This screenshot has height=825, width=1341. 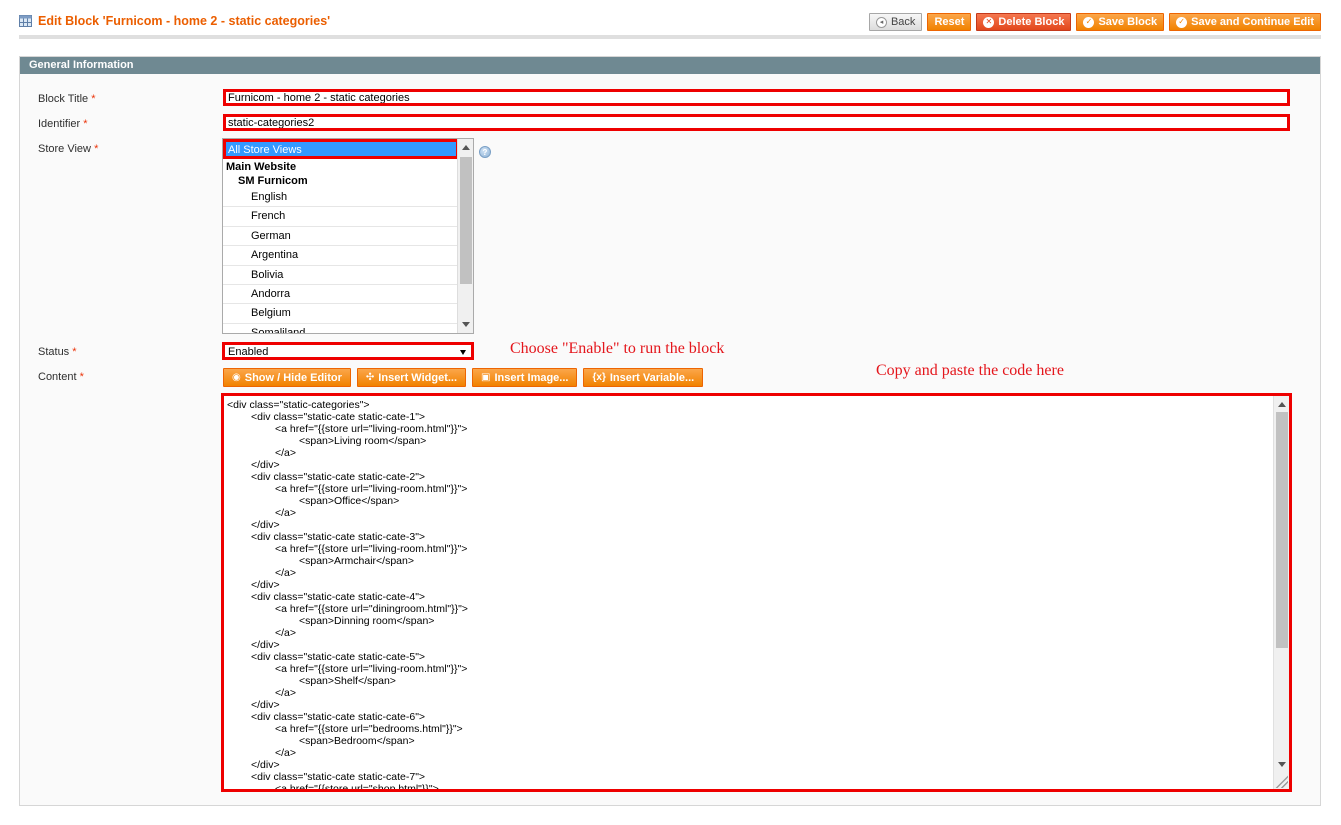 I want to click on status-label: Status *, so click(x=57, y=352).